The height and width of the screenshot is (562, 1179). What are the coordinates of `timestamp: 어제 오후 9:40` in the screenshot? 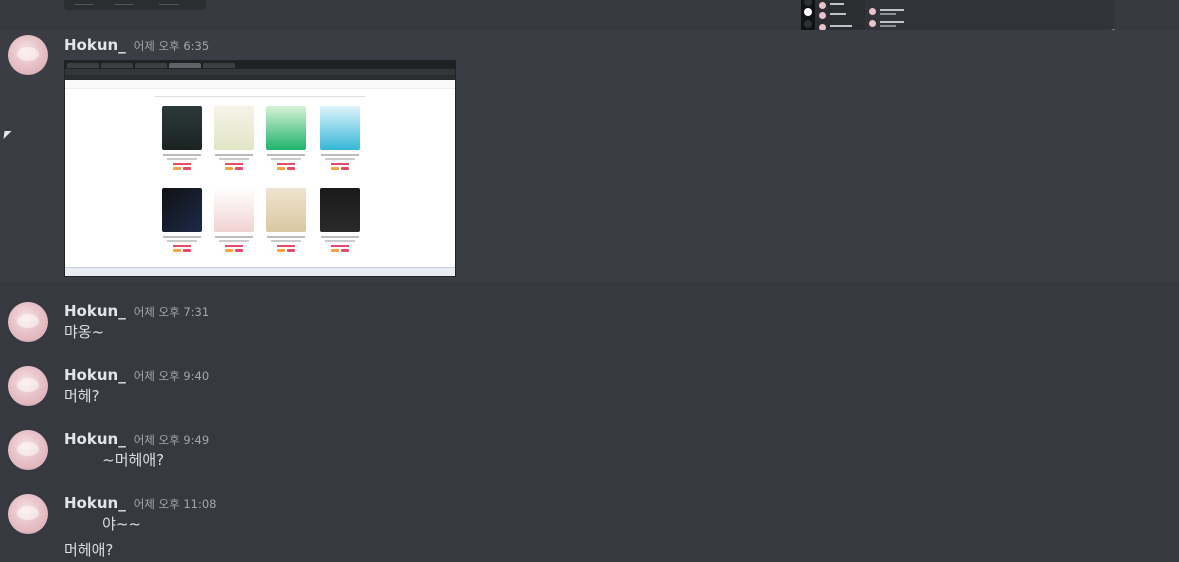 It's located at (171, 376).